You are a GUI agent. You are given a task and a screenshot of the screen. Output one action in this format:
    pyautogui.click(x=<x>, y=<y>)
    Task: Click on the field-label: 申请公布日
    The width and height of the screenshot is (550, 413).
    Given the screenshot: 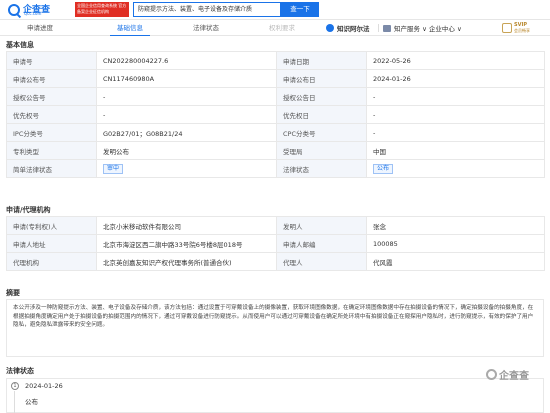 What is the action you would take?
    pyautogui.click(x=321, y=78)
    